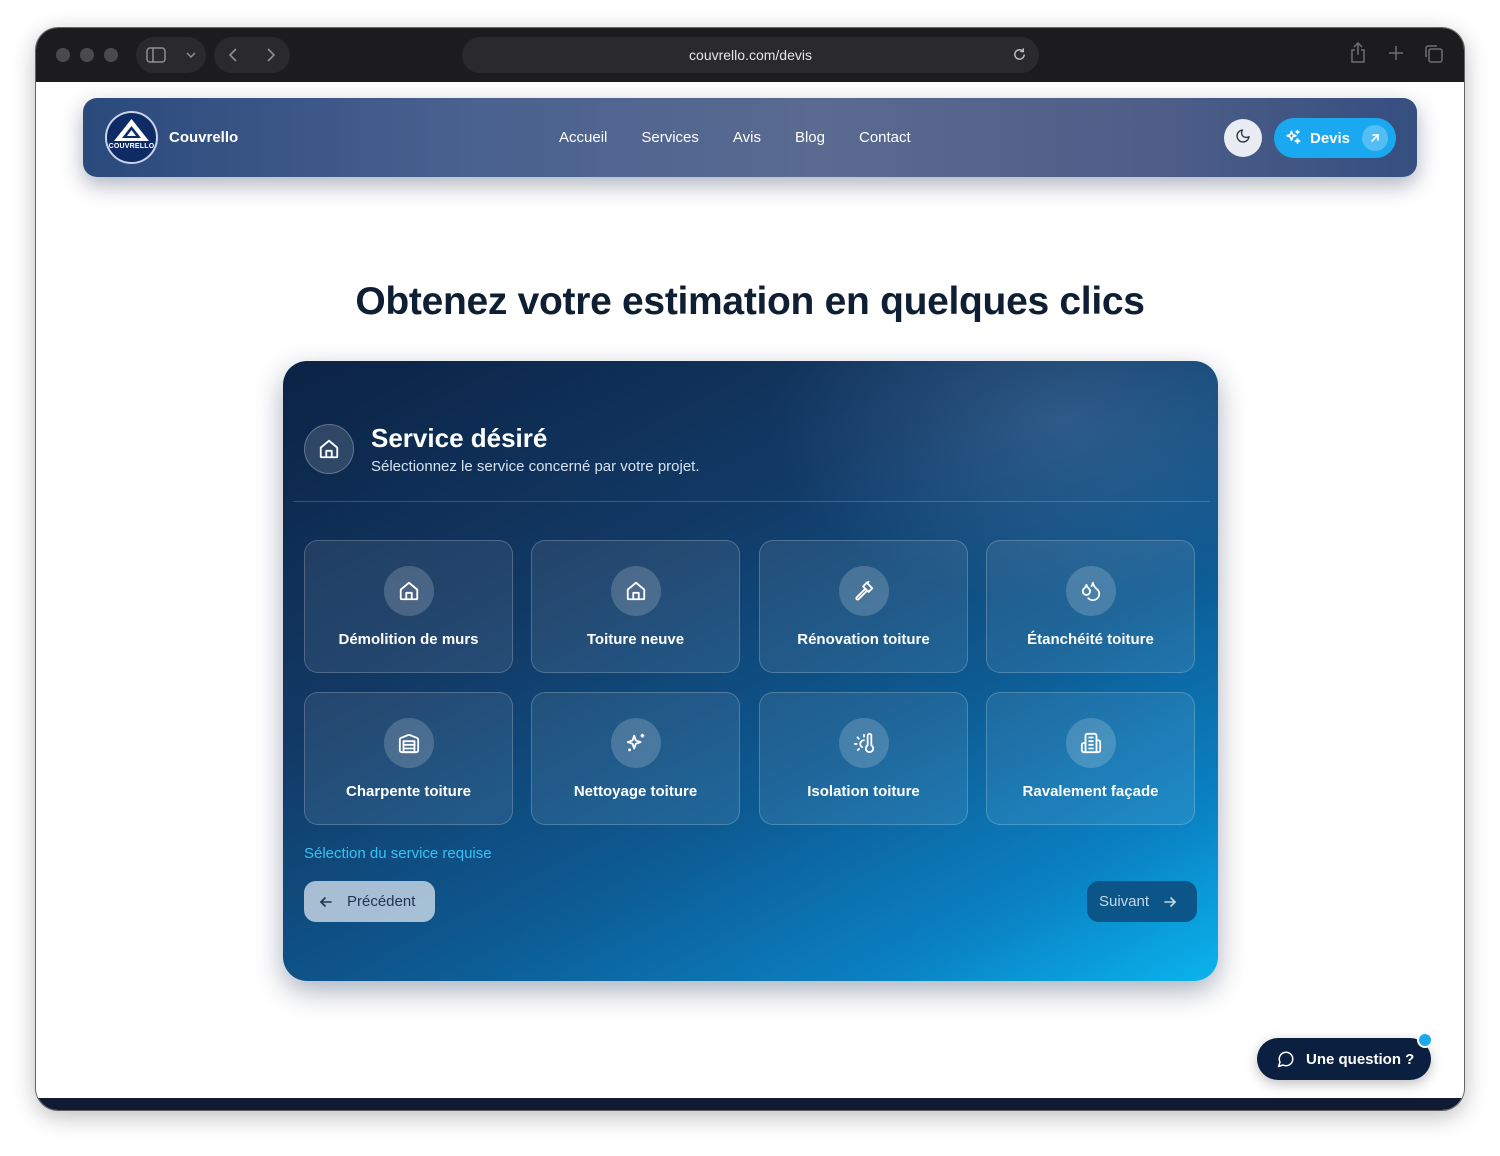 The image size is (1500, 1156). Describe the element at coordinates (459, 438) in the screenshot. I see `step-title: Service désiré` at that location.